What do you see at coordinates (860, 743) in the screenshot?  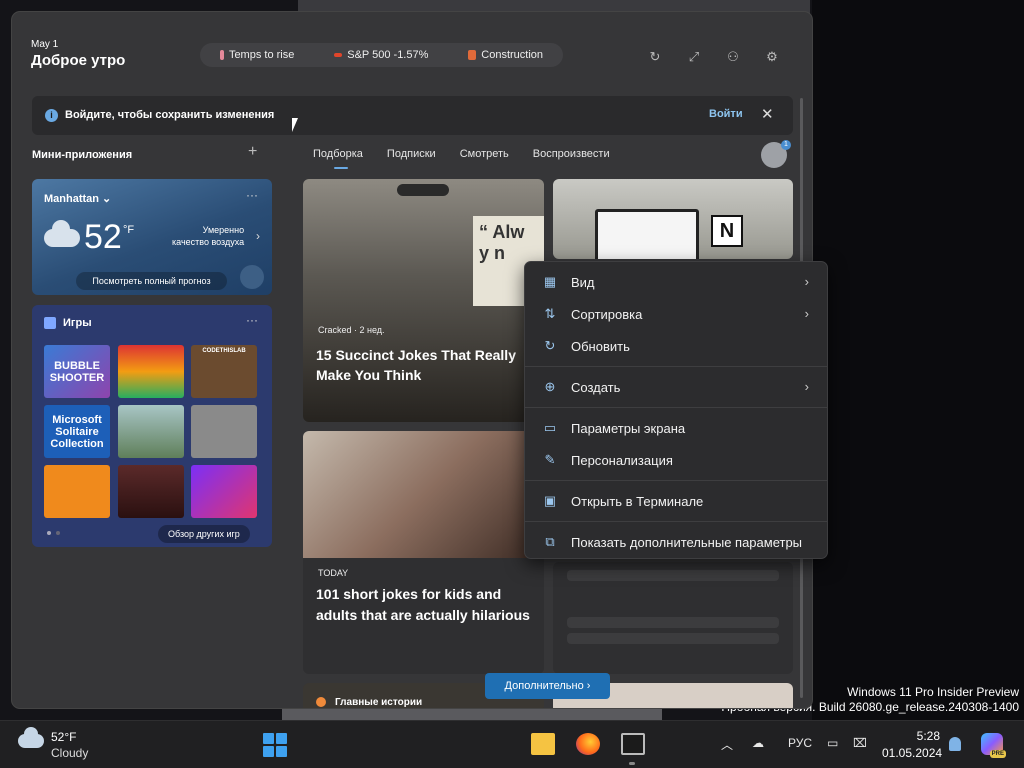 I see `network-icon: ⌧` at bounding box center [860, 743].